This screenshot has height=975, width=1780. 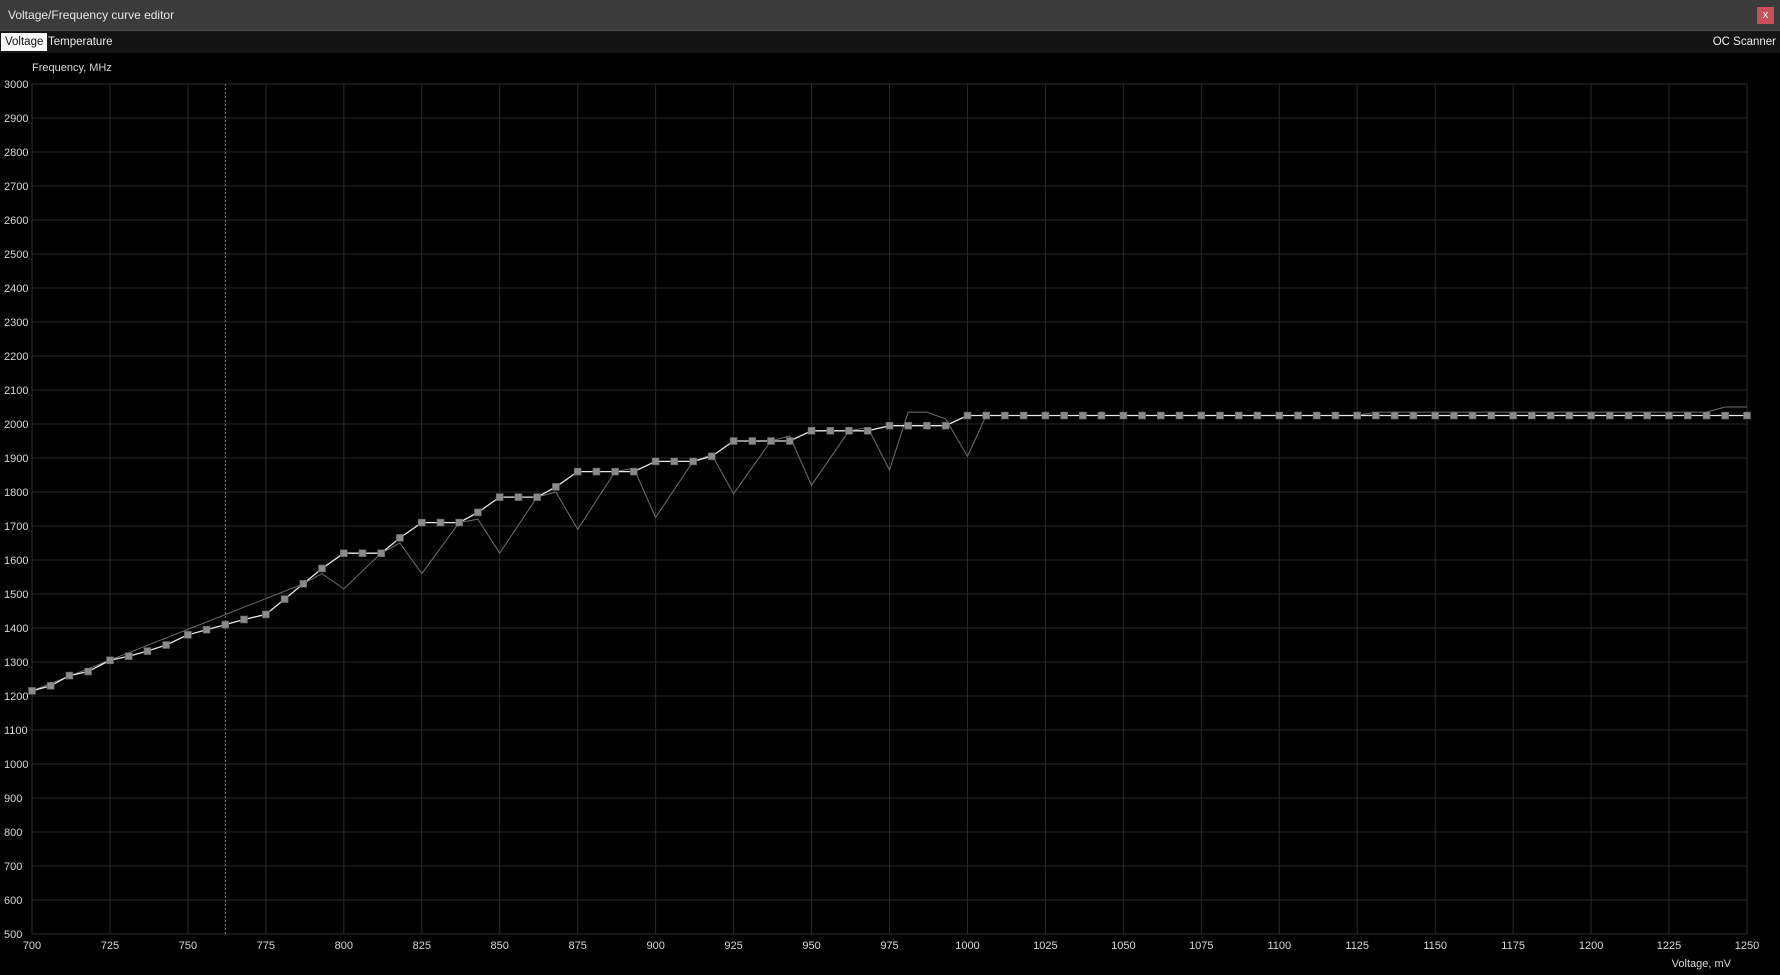 I want to click on x-tick-label: 775, so click(x=266, y=946).